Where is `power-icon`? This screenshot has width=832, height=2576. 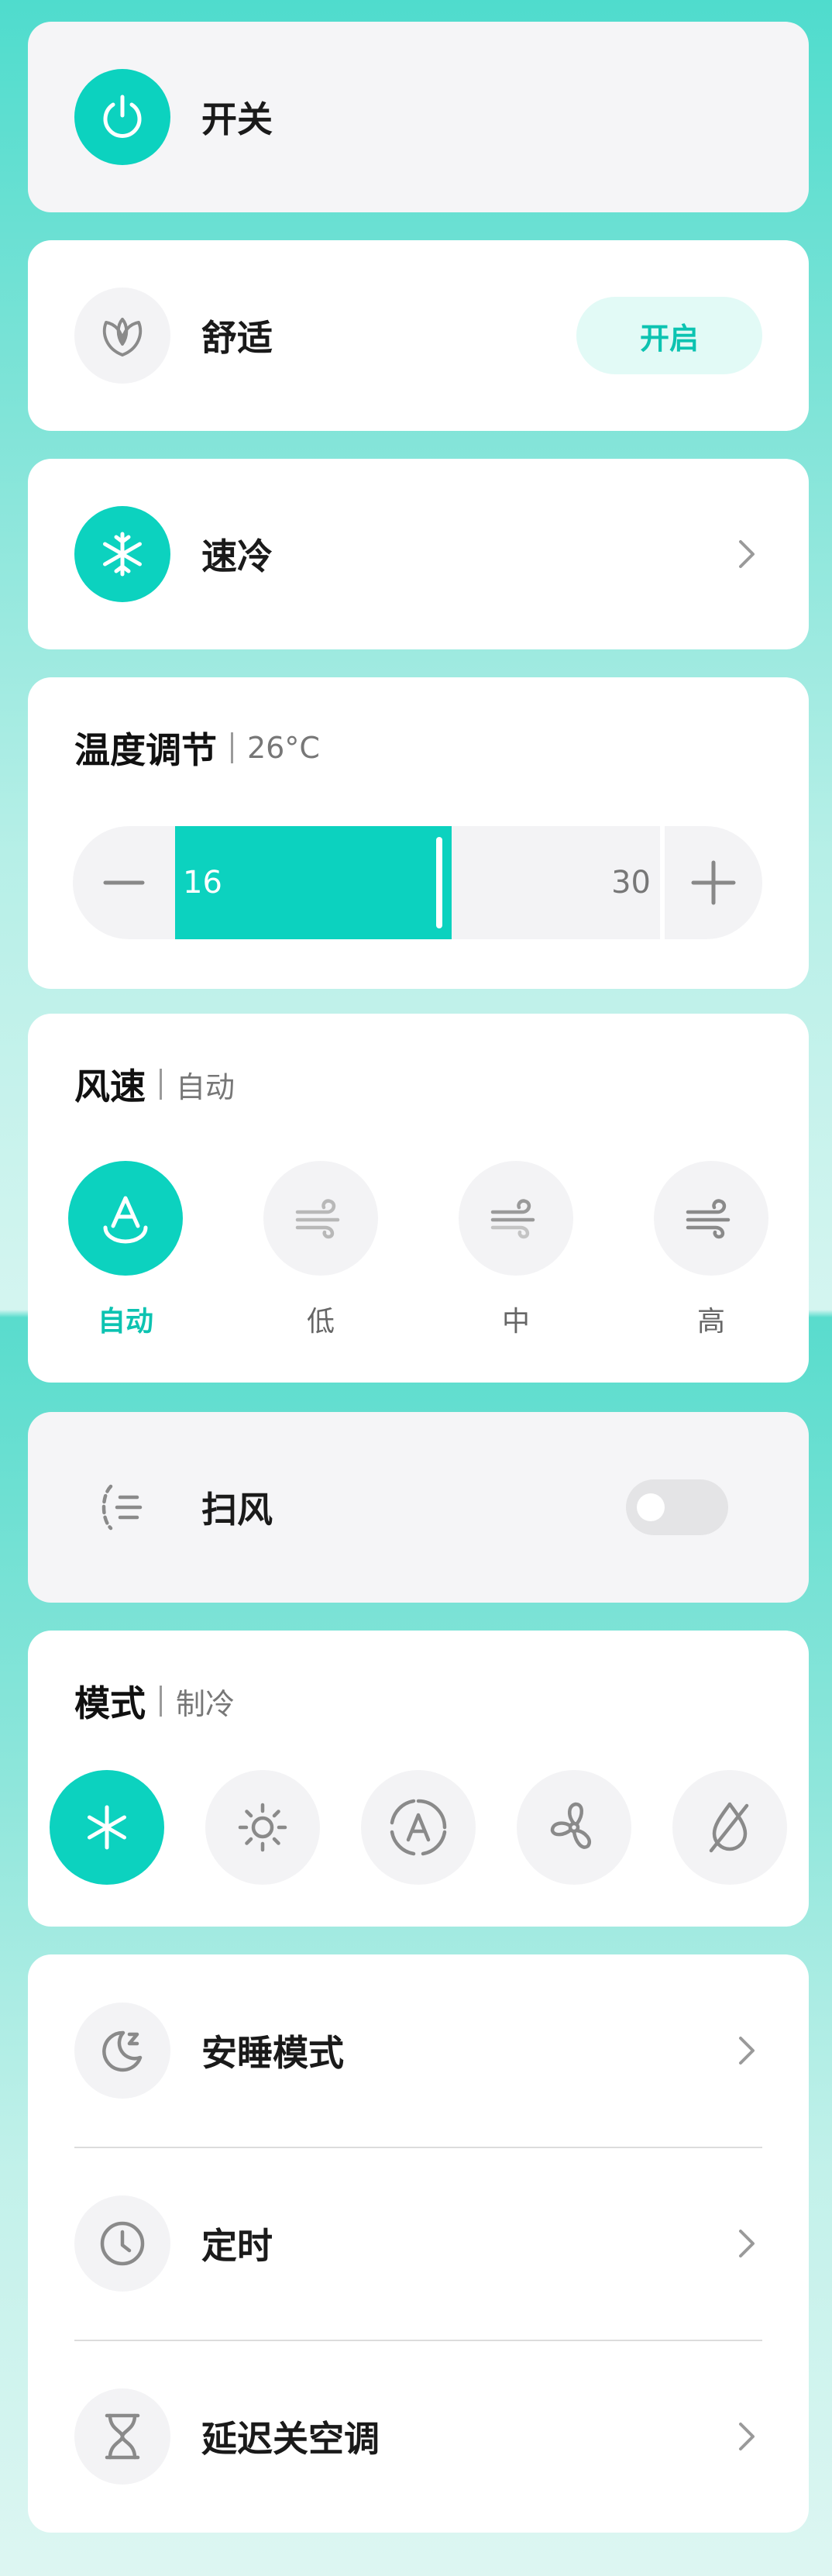
power-icon is located at coordinates (122, 116).